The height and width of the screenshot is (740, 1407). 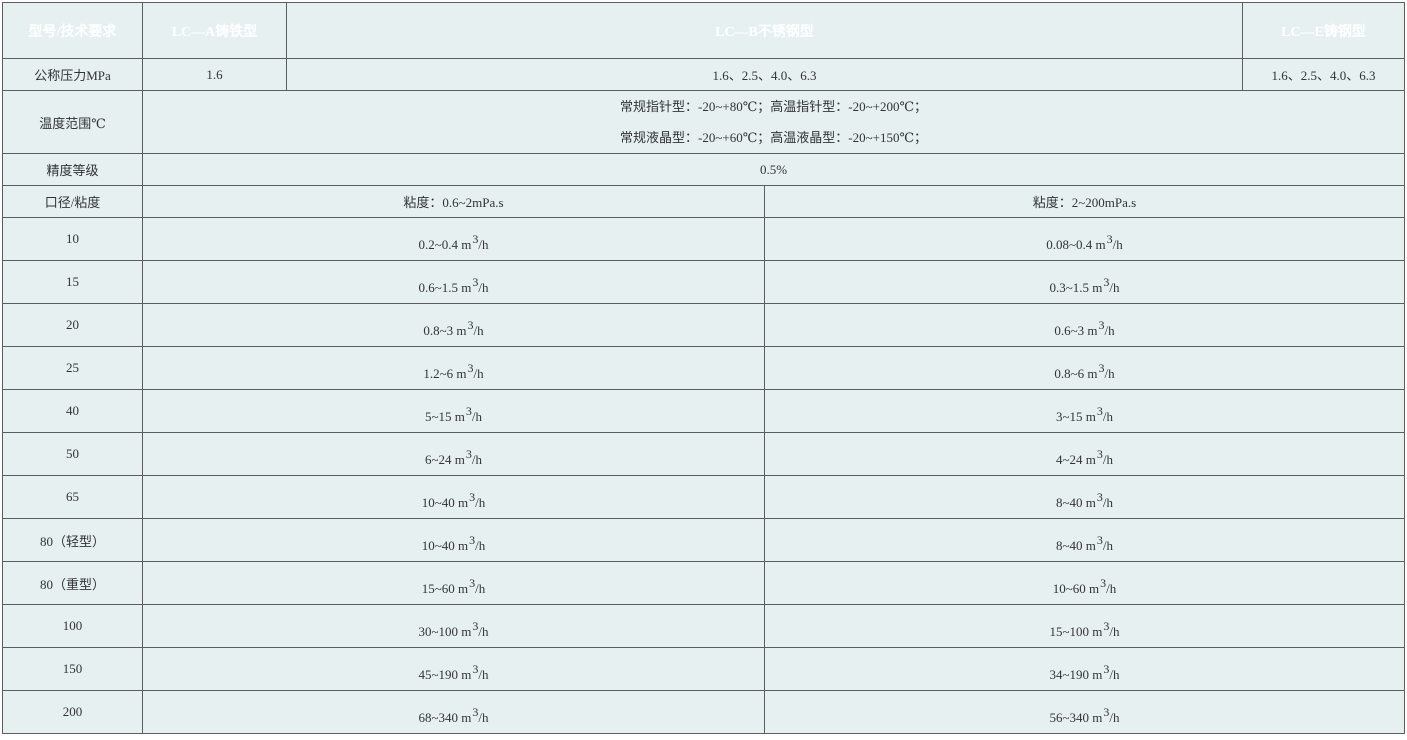 I want to click on flow-low-cell: 5~15 m3/h, so click(x=453, y=411).